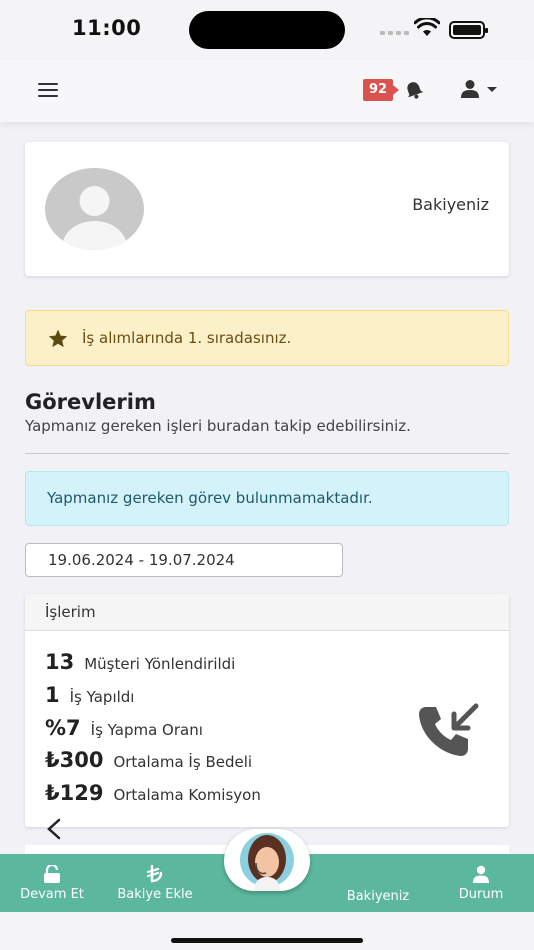 Image resolution: width=534 pixels, height=950 pixels. Describe the element at coordinates (450, 204) in the screenshot. I see `balance-label: Bakiyeniz` at that location.